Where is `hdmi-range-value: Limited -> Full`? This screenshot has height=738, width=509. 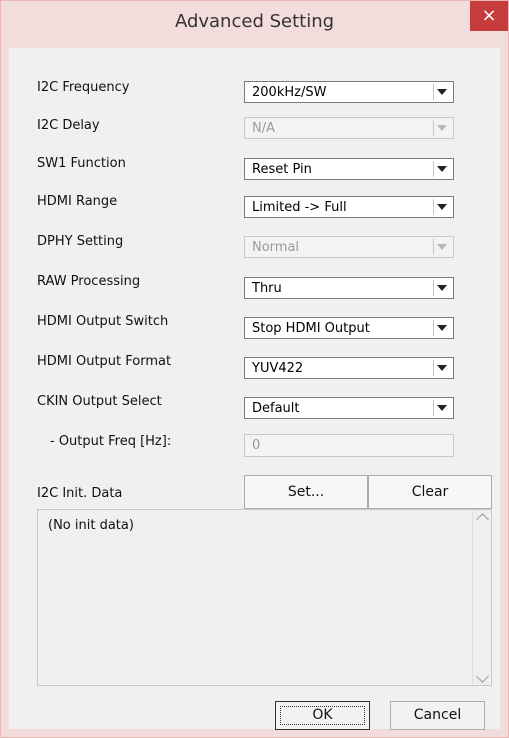 hdmi-range-value: Limited -> Full is located at coordinates (299, 207).